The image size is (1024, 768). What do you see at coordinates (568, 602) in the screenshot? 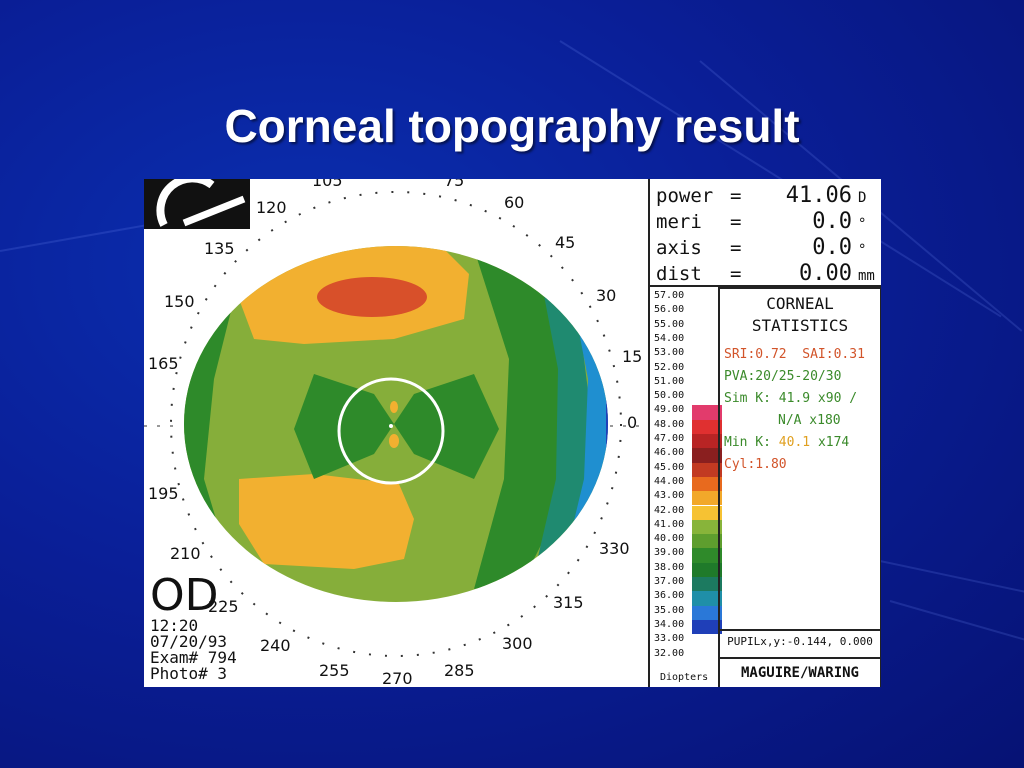
I see `degree-label-315: 315` at bounding box center [568, 602].